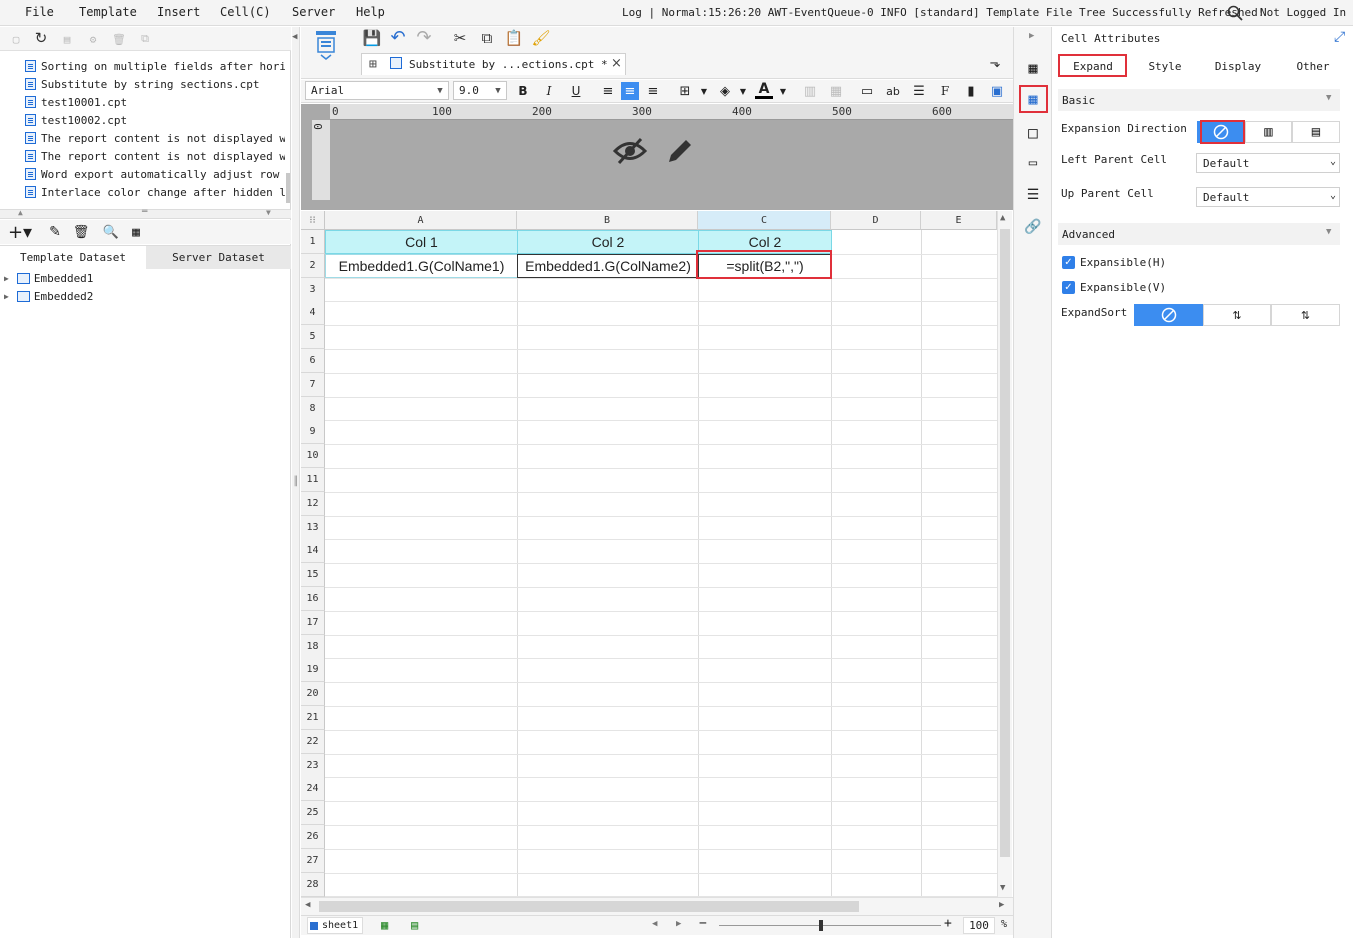 Image resolution: width=1353 pixels, height=938 pixels. I want to click on file-tree-item: Word export automatically adjust row hei, so click(155, 174).